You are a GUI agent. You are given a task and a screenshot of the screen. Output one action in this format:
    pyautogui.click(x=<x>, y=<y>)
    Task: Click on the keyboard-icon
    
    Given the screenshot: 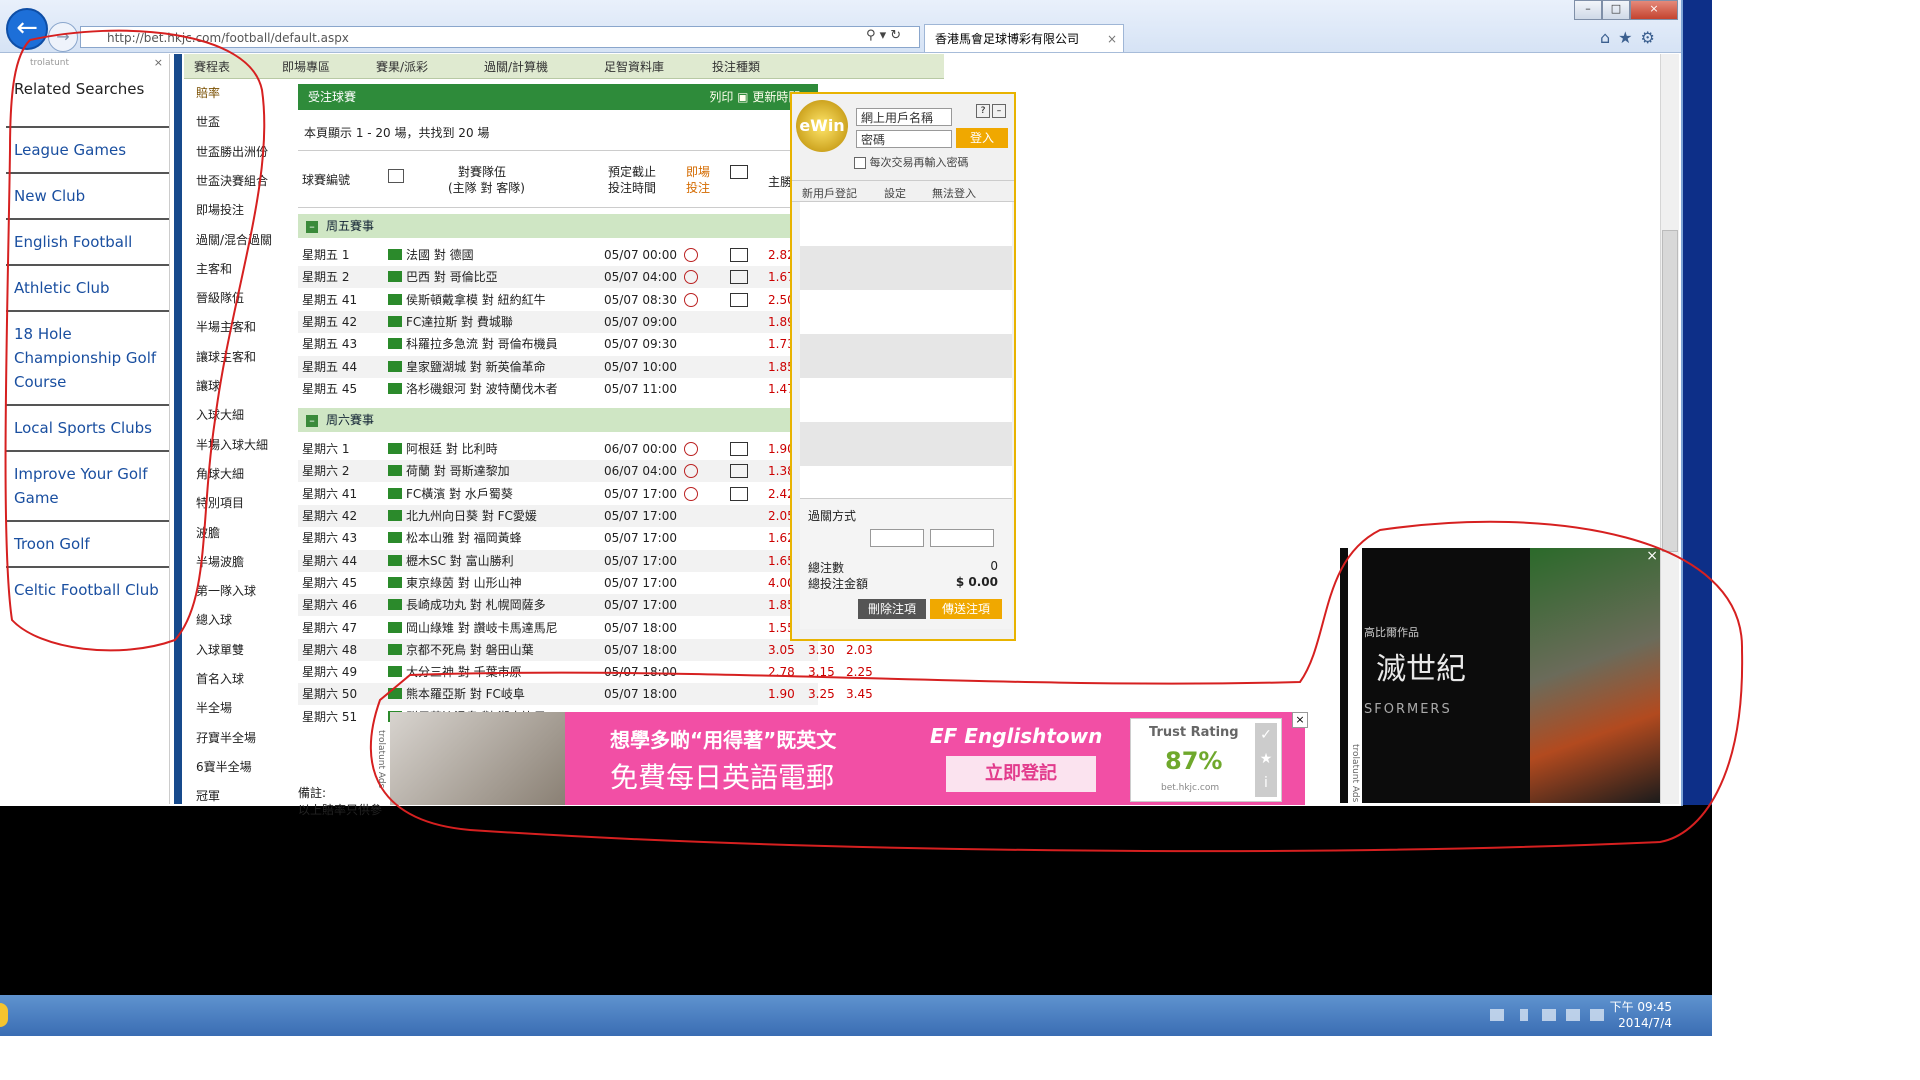 What is the action you would take?
    pyautogui.click(x=1497, y=1015)
    